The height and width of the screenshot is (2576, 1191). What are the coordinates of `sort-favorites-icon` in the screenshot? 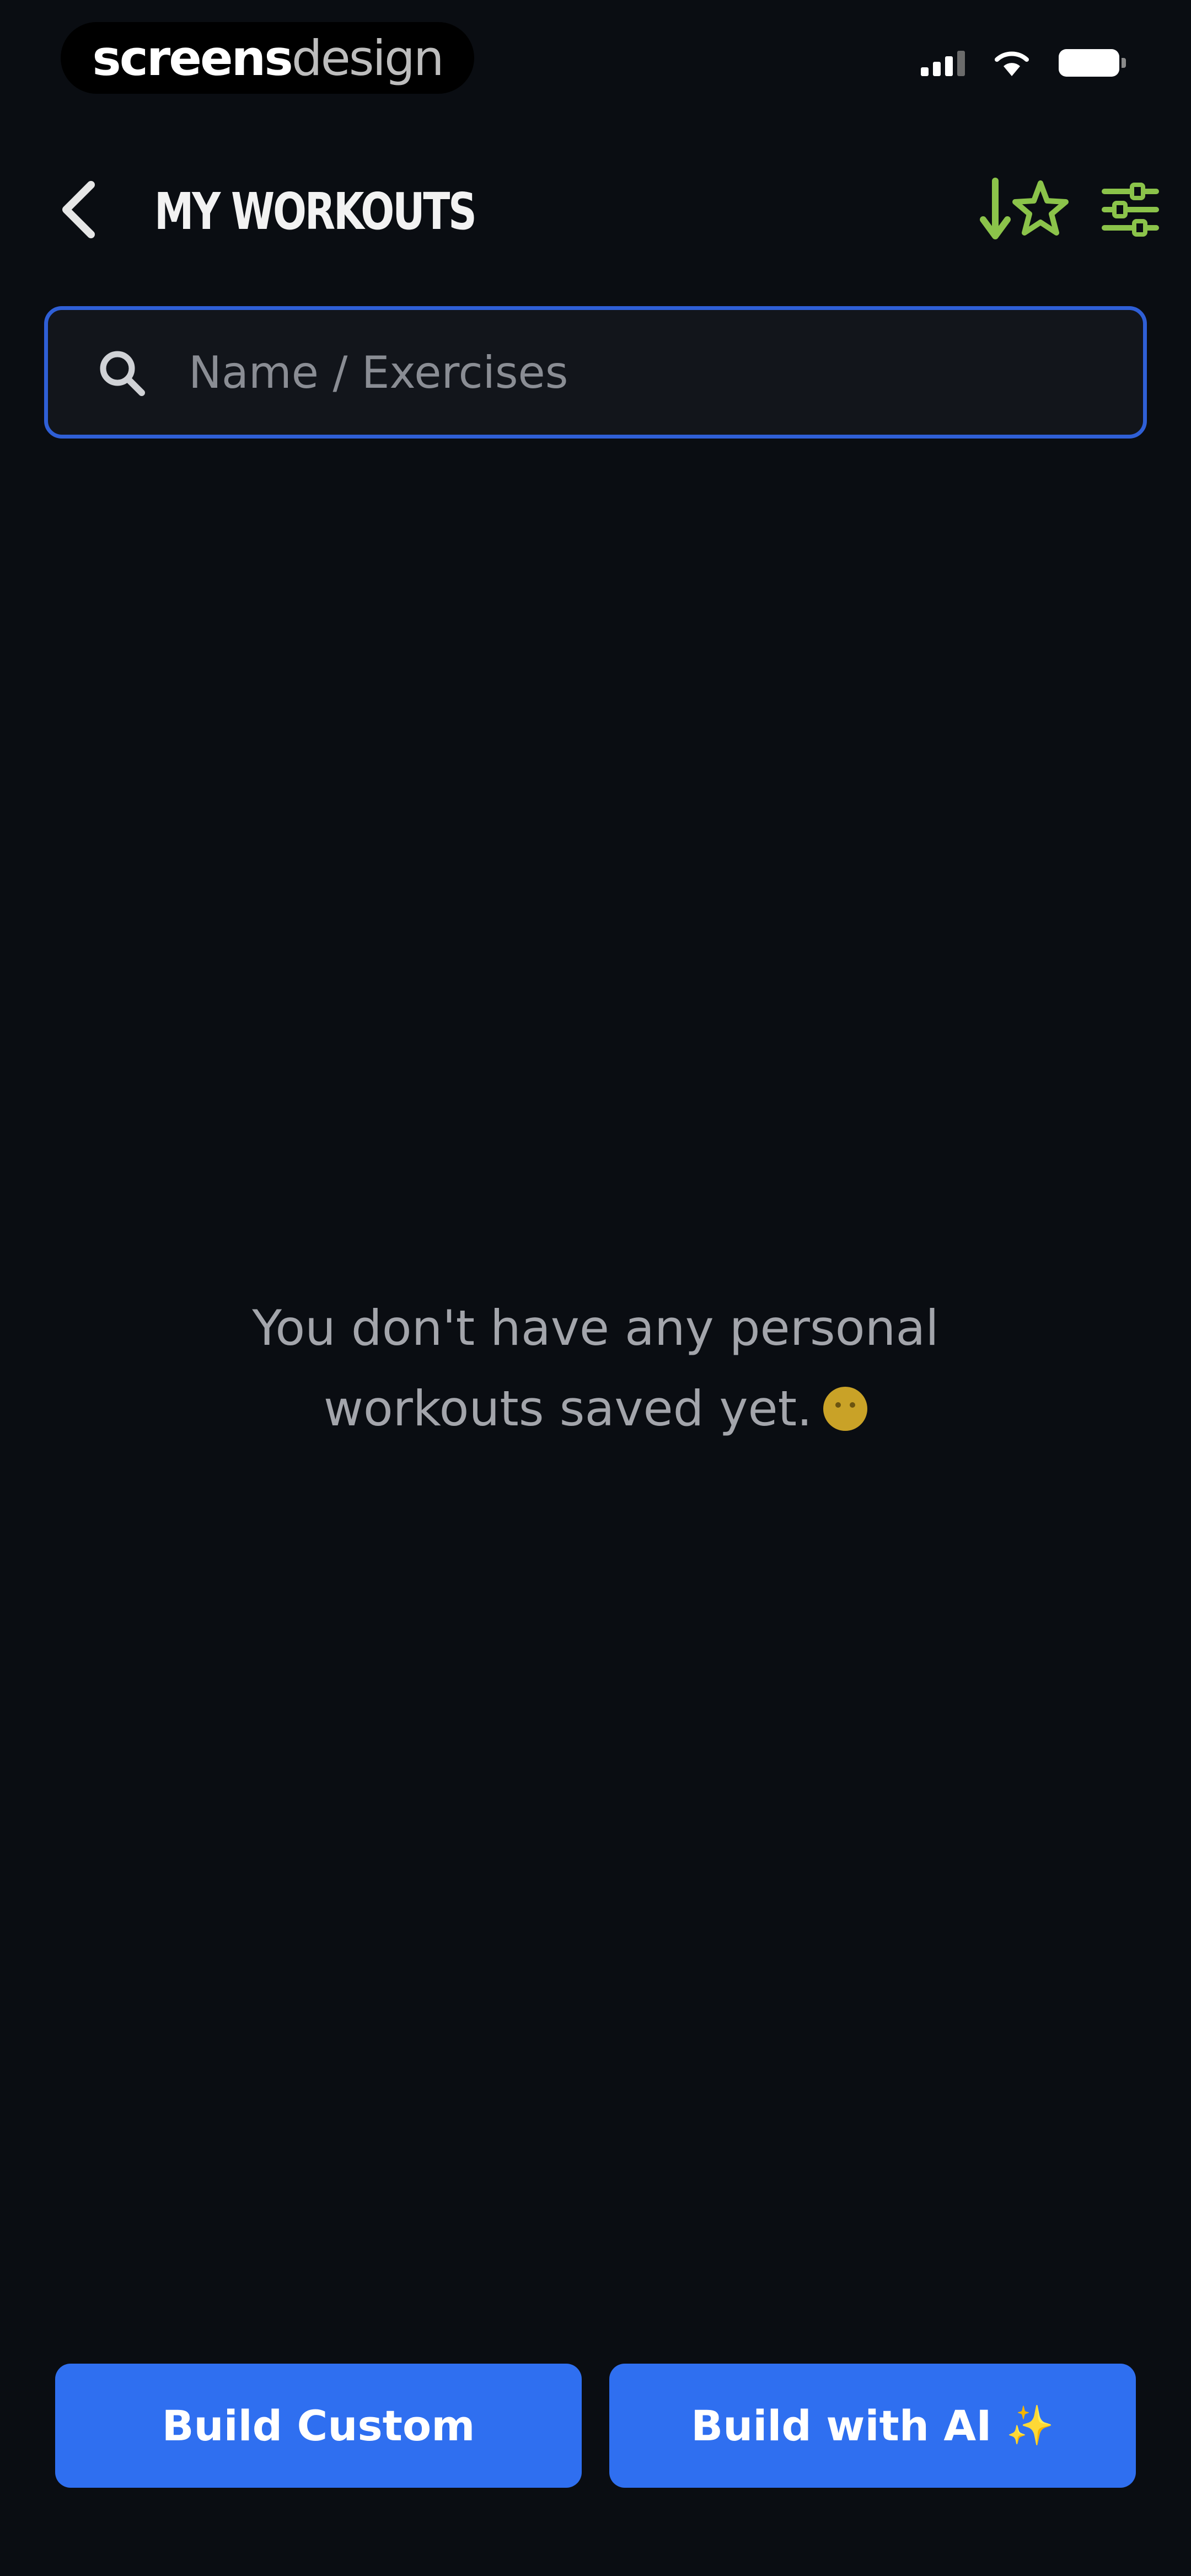 It's located at (1024, 208).